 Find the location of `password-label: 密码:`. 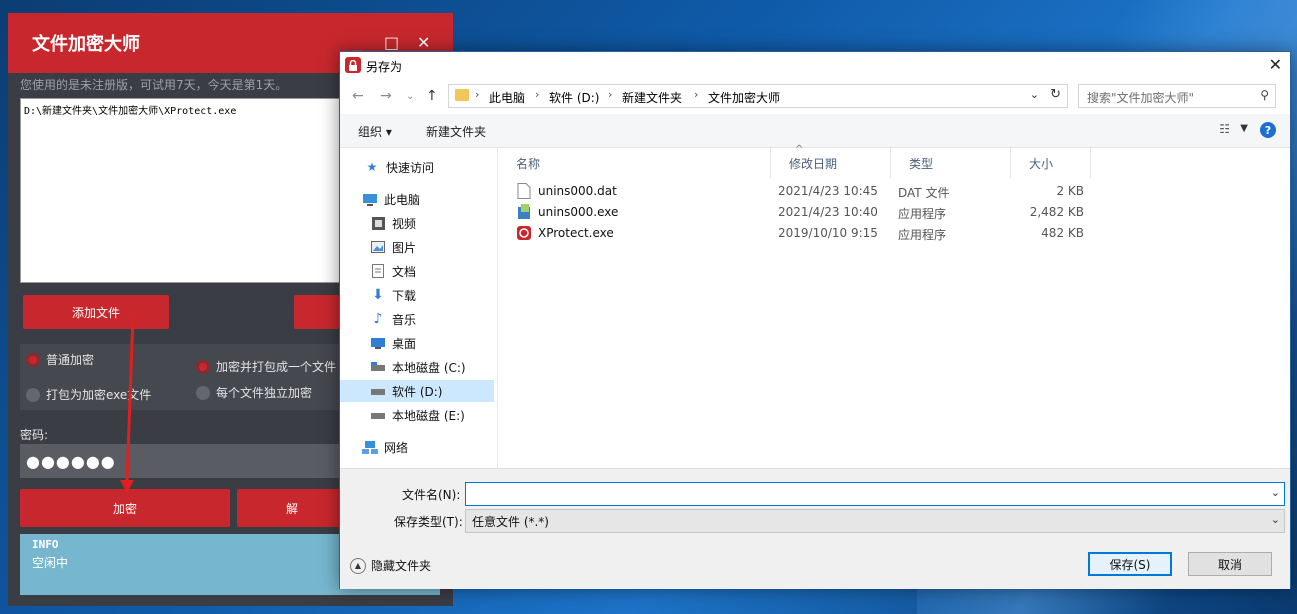

password-label: 密码: is located at coordinates (34, 435).